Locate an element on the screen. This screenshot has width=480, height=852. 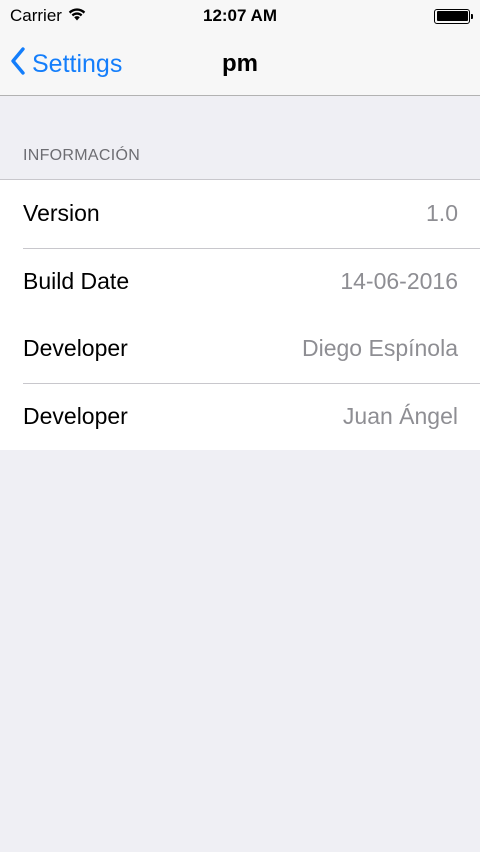
status-bar: Carrier 12:07 AM is located at coordinates (240, 16).